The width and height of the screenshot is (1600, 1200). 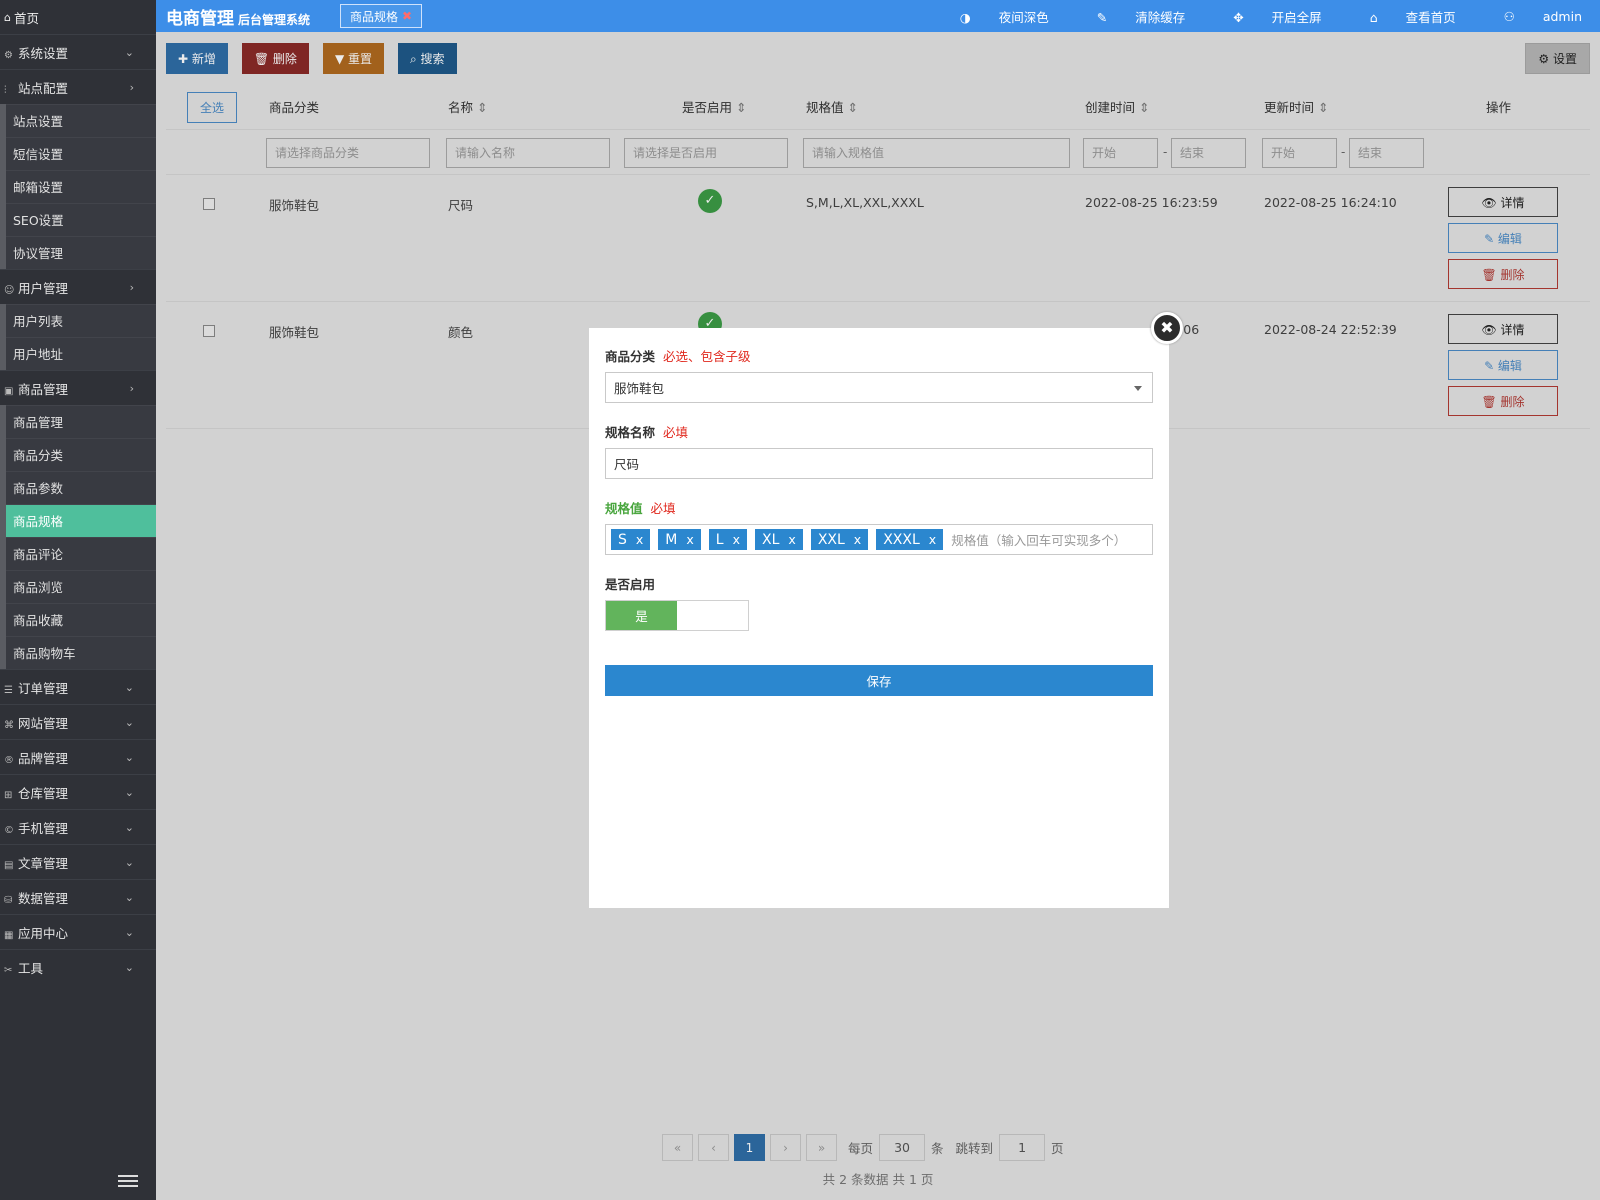 I want to click on action-label: 开启全屏, so click(x=1296, y=17).